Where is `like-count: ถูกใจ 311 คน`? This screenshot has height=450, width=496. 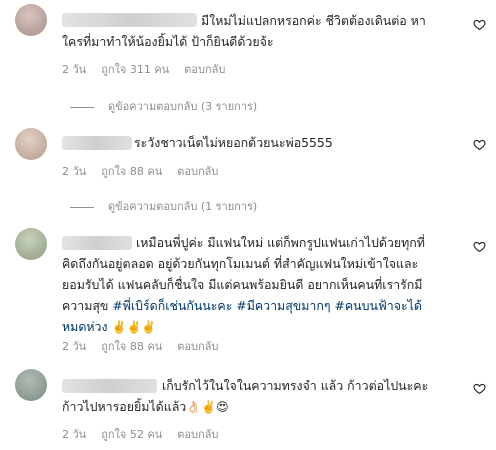 like-count: ถูกใจ 311 คน is located at coordinates (135, 69).